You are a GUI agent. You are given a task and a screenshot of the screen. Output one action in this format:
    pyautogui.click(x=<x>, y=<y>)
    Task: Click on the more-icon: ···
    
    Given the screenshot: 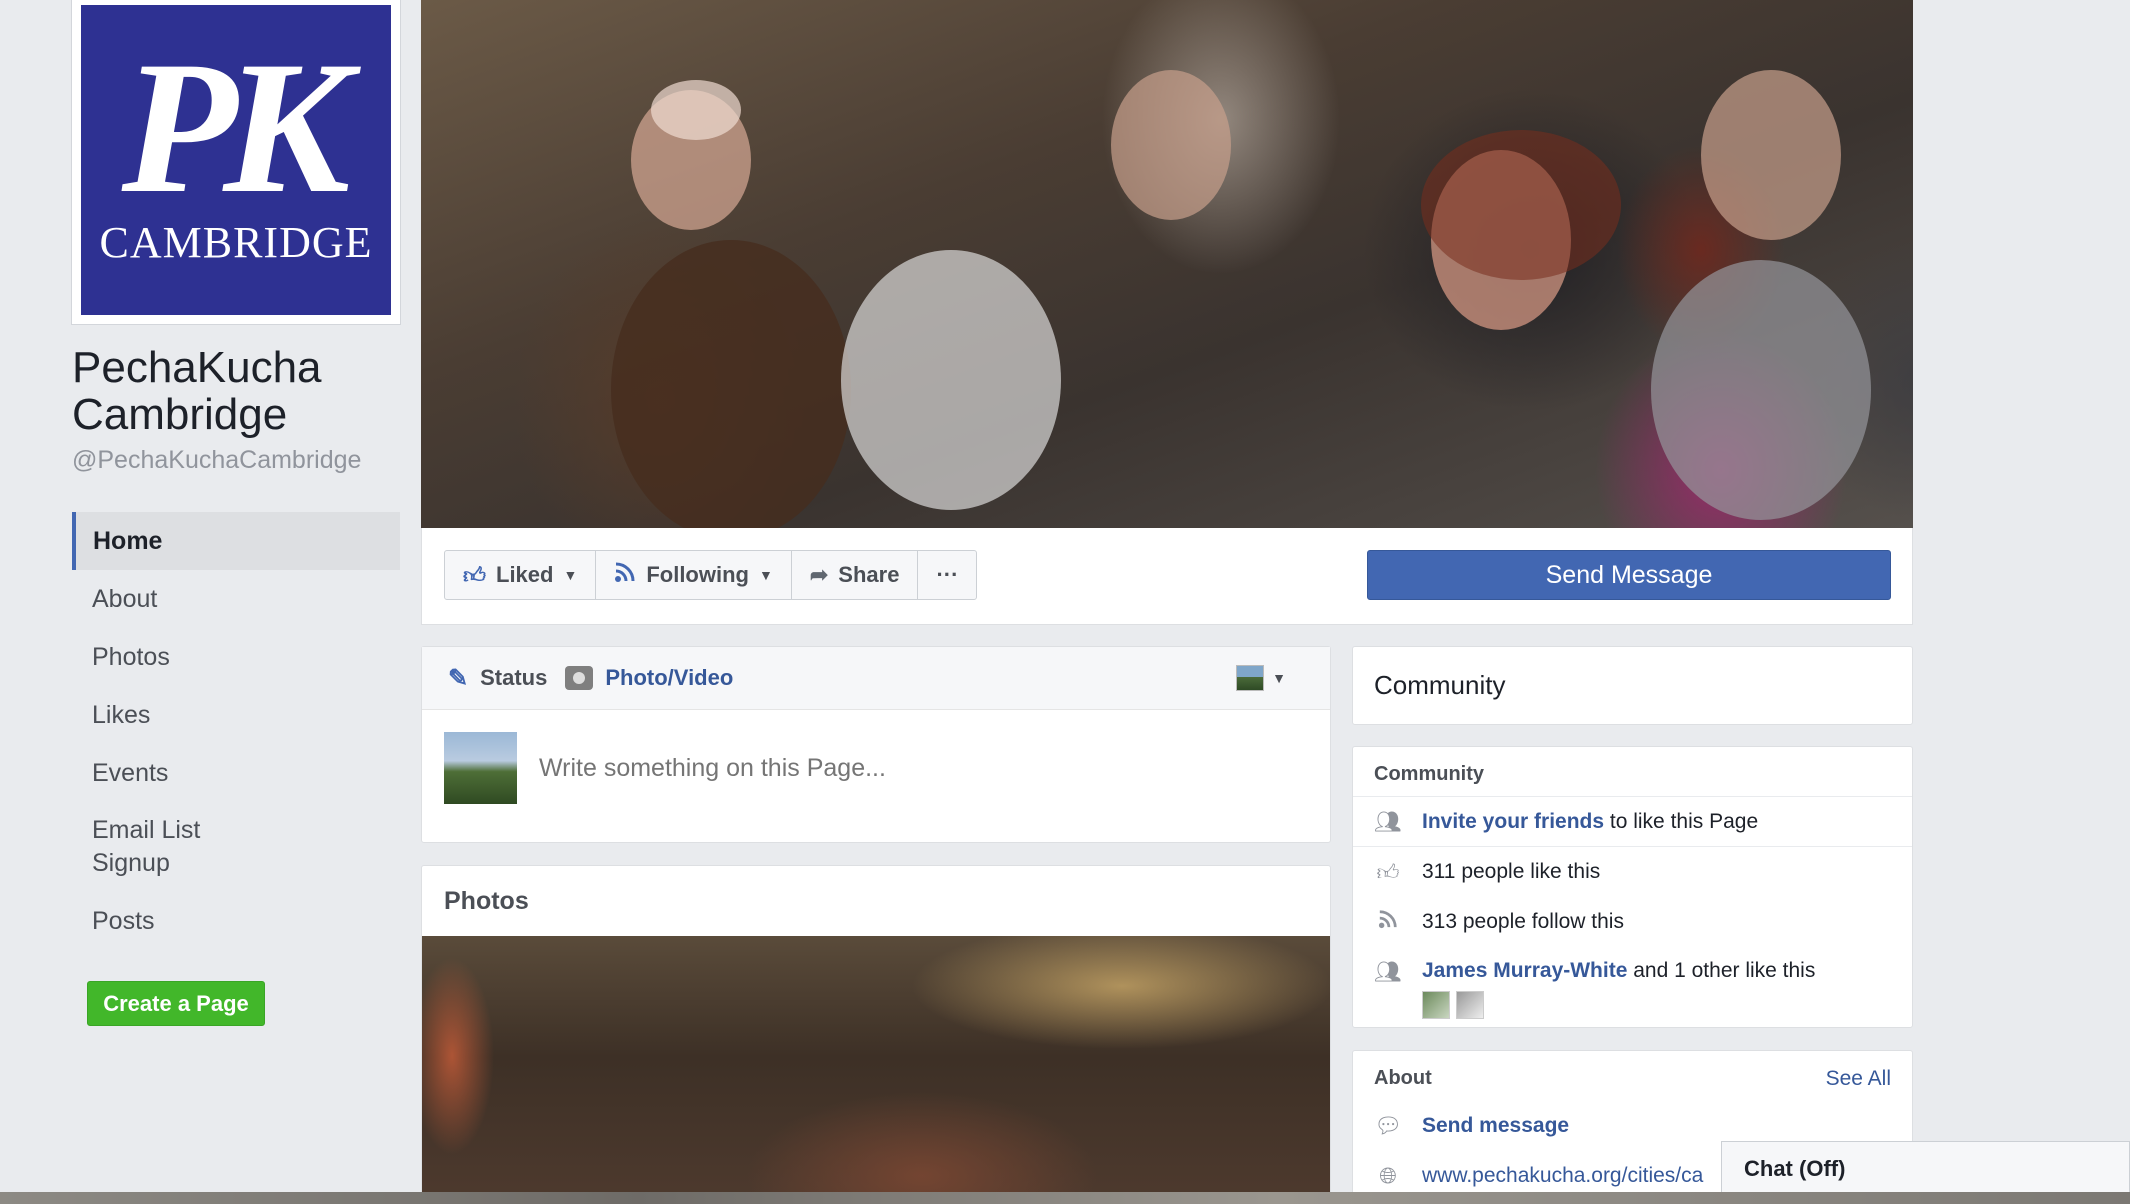 What is the action you would take?
    pyautogui.click(x=947, y=574)
    